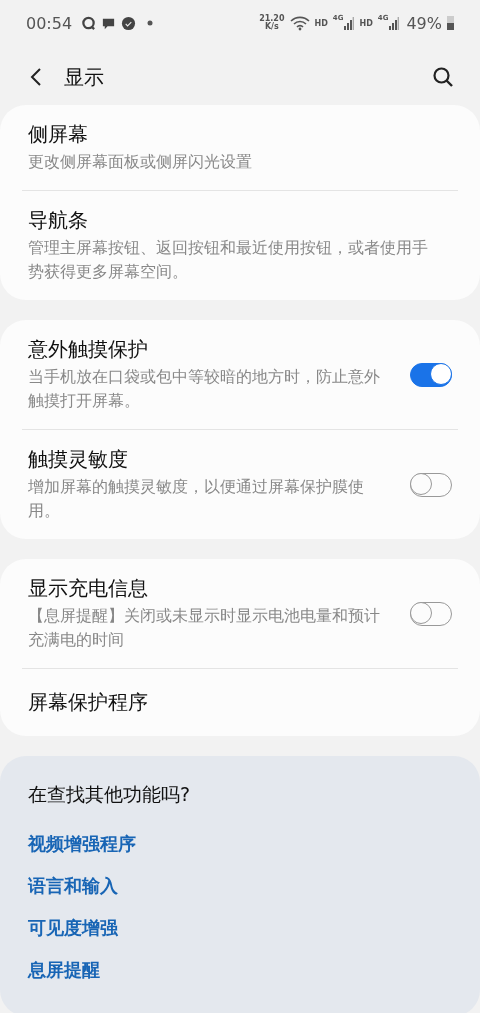 Image resolution: width=480 pixels, height=1013 pixels. What do you see at coordinates (204, 389) in the screenshot?
I see `setting-description: 当手机放在口袋或包中等较暗的地方时，防止意外触摸打开屏幕。` at bounding box center [204, 389].